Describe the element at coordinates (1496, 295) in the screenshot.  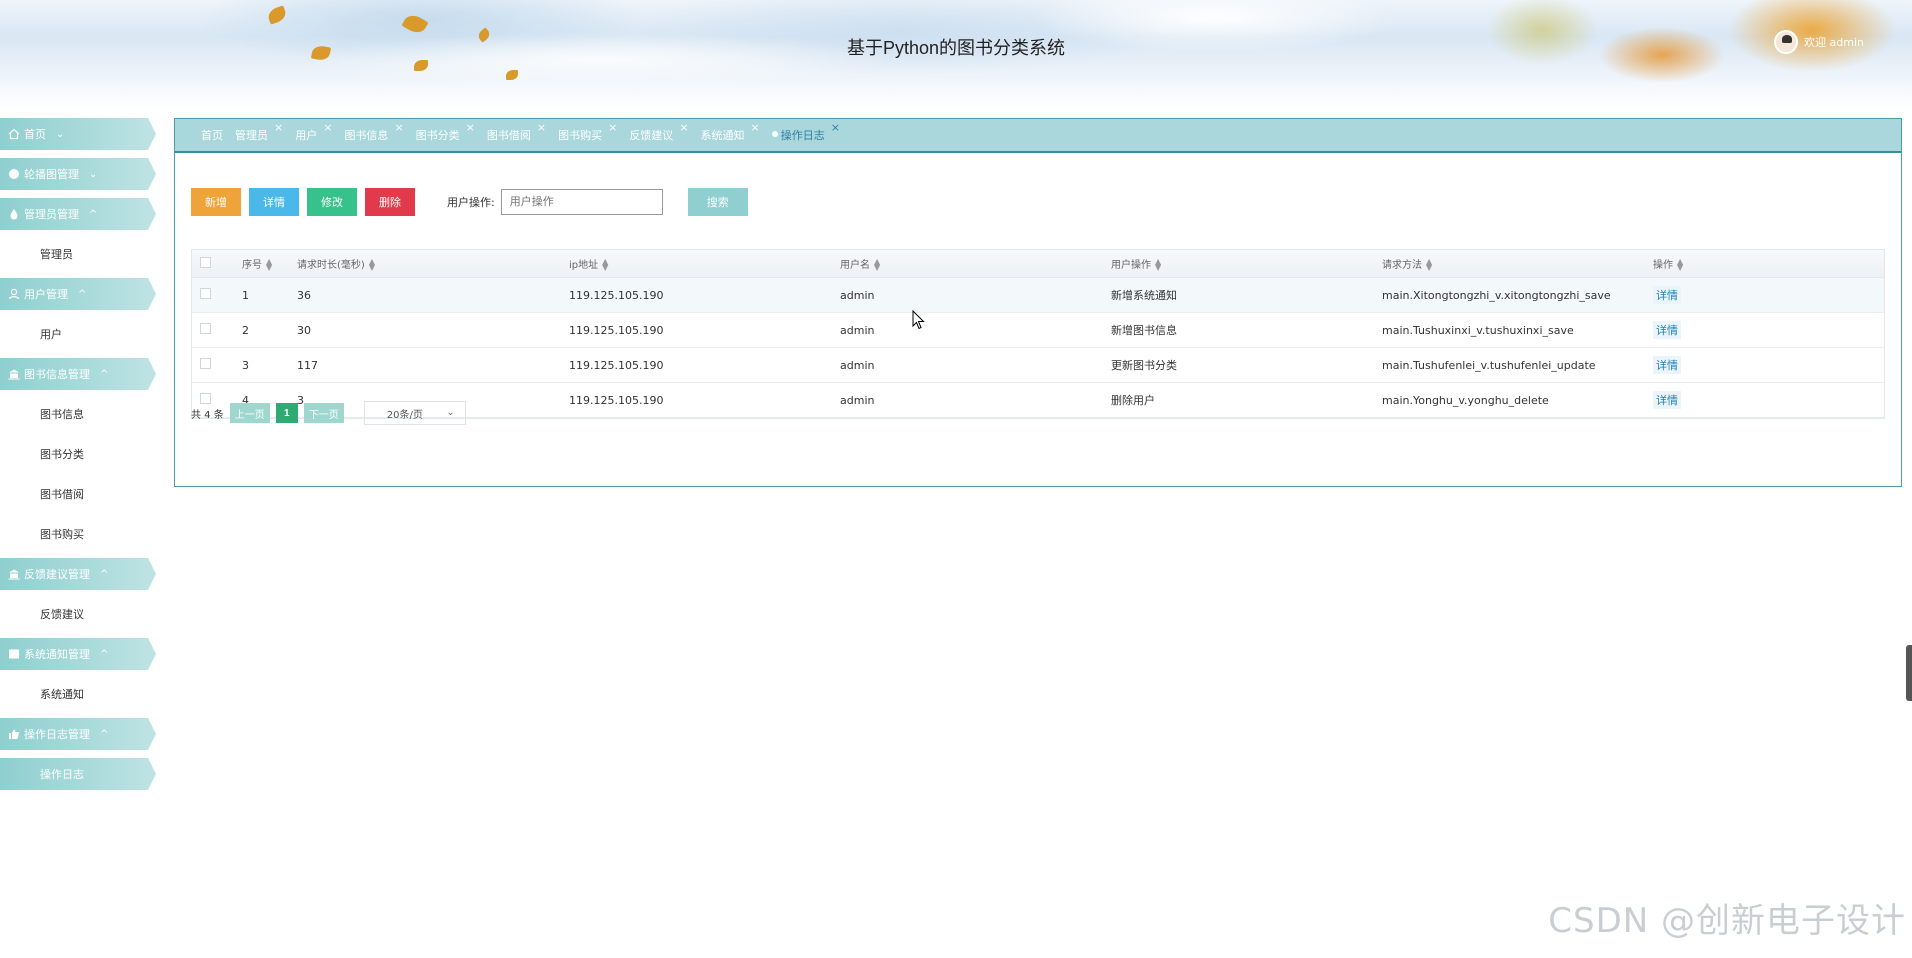
I see `cell-method: main.Xitongtongzhi_v.xitongtongzhi_save` at that location.